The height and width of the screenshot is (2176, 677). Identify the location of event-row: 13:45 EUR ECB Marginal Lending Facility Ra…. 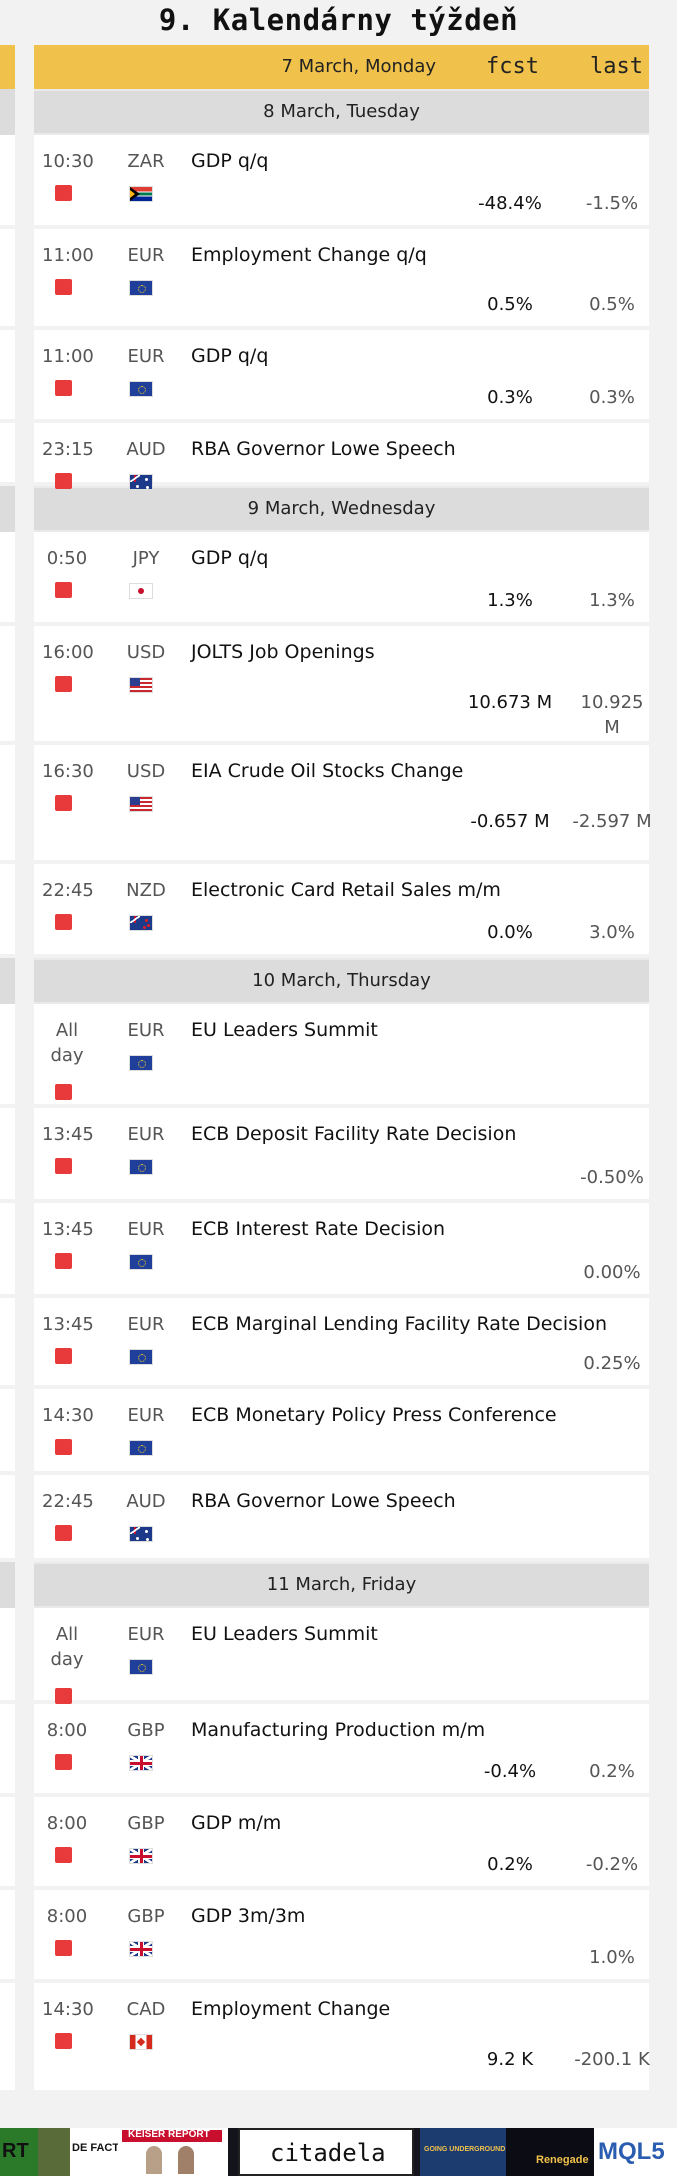
(341, 1343).